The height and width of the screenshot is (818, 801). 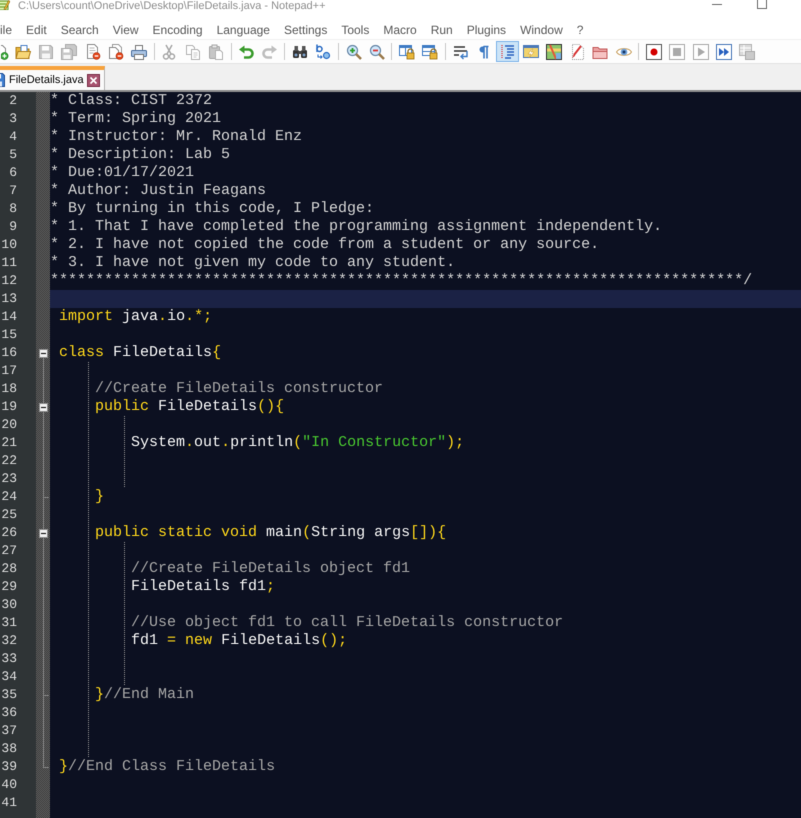 I want to click on code-line: FileDetails fd1;, so click(x=203, y=587).